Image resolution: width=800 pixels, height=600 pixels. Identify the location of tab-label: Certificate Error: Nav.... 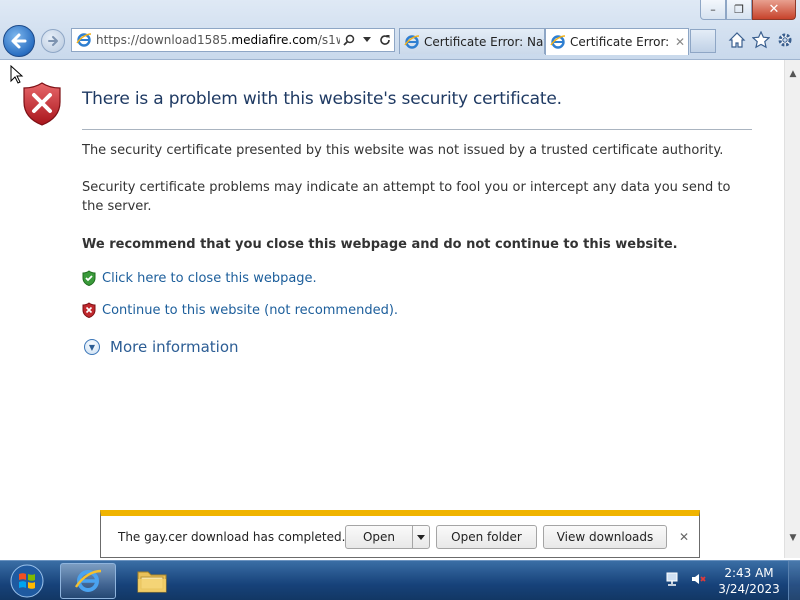
(484, 41).